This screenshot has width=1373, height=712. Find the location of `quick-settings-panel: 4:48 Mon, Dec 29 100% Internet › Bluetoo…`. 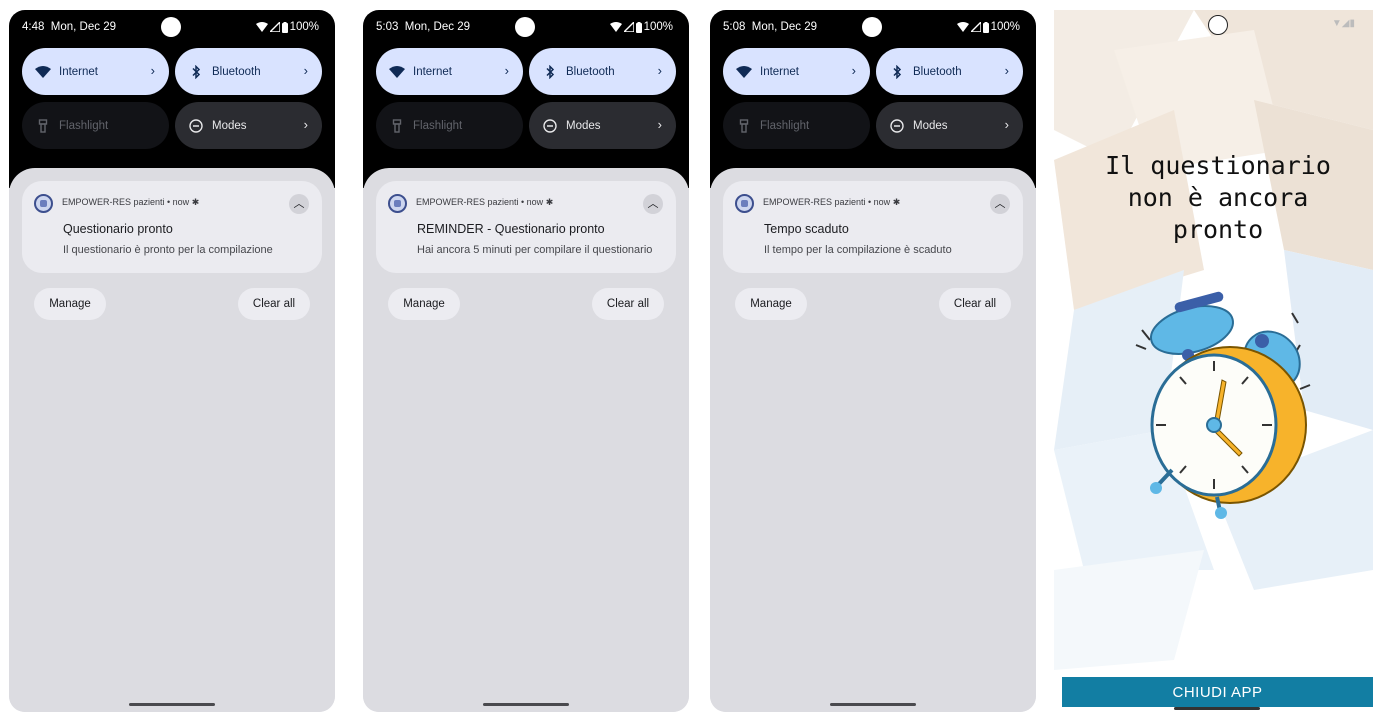

quick-settings-panel: 4:48 Mon, Dec 29 100% Internet › Bluetoo… is located at coordinates (172, 99).